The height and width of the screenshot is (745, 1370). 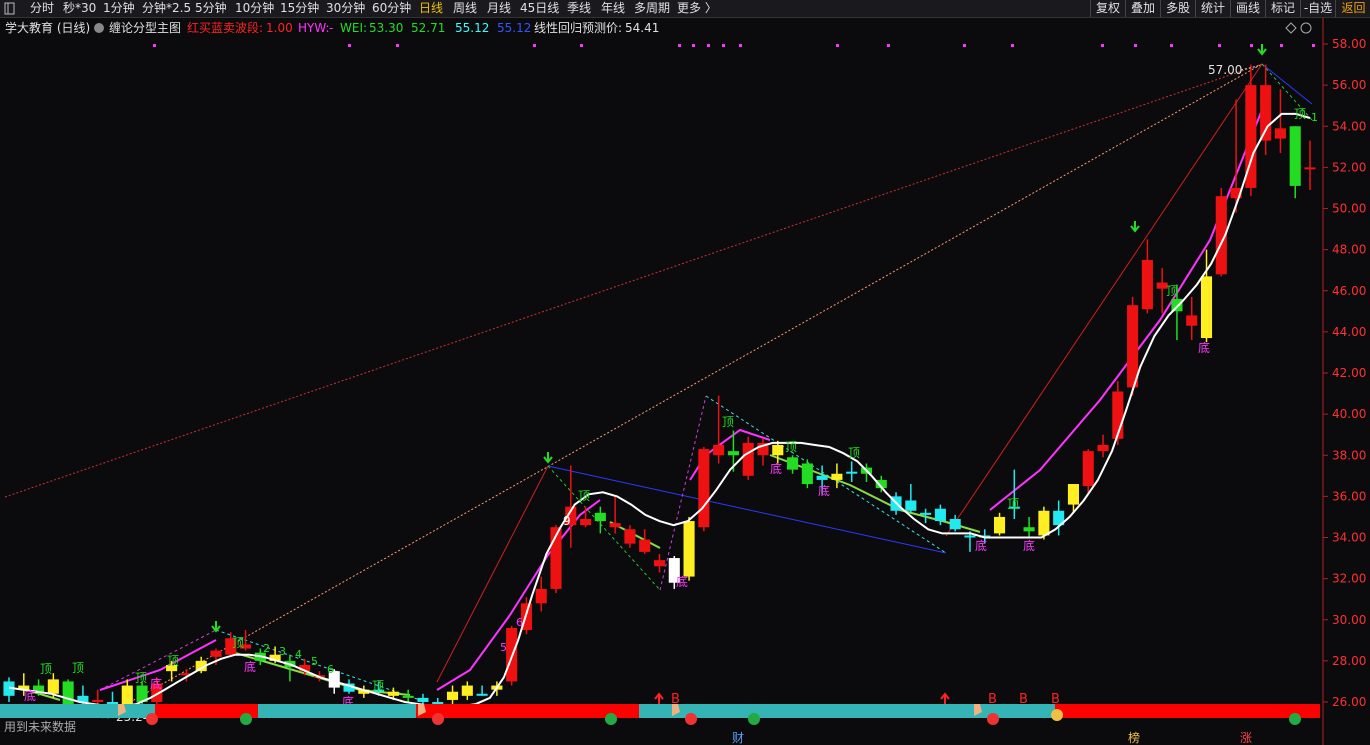 What do you see at coordinates (465, 8) in the screenshot?
I see `period-tab-weekly: 周线` at bounding box center [465, 8].